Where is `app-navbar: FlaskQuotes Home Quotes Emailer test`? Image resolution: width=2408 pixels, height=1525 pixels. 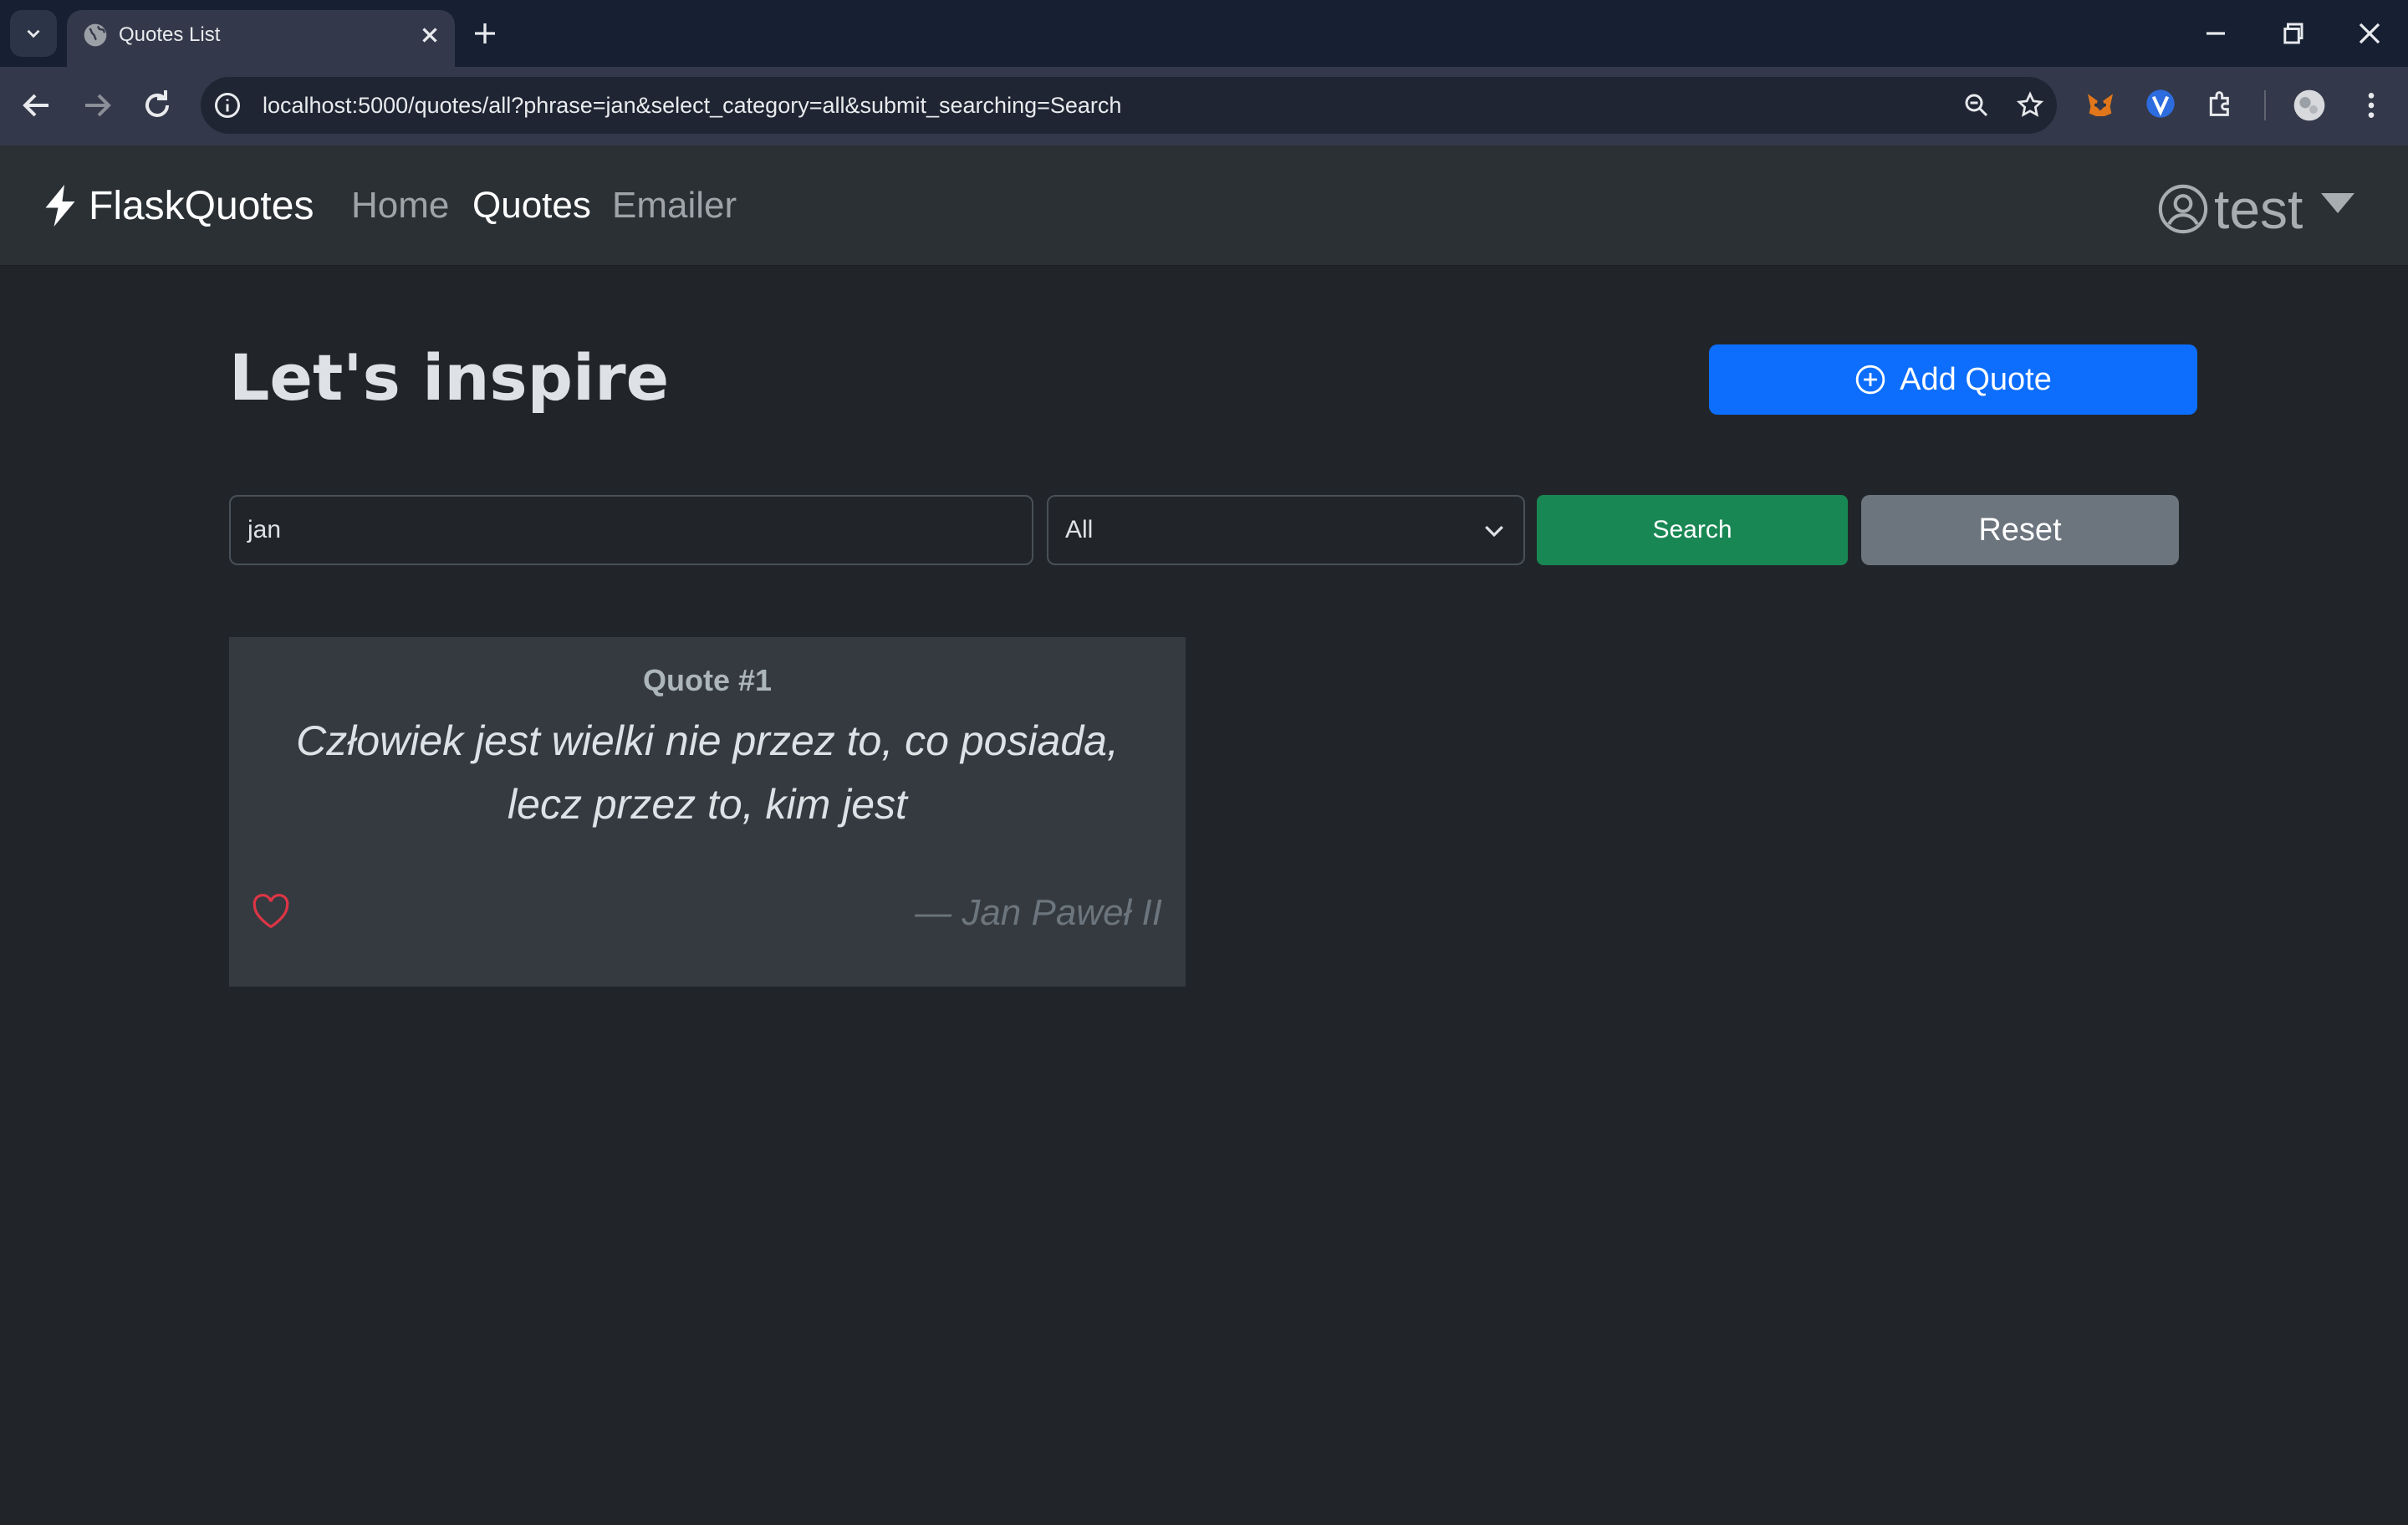
app-navbar: FlaskQuotes Home Quotes Emailer test is located at coordinates (1204, 205).